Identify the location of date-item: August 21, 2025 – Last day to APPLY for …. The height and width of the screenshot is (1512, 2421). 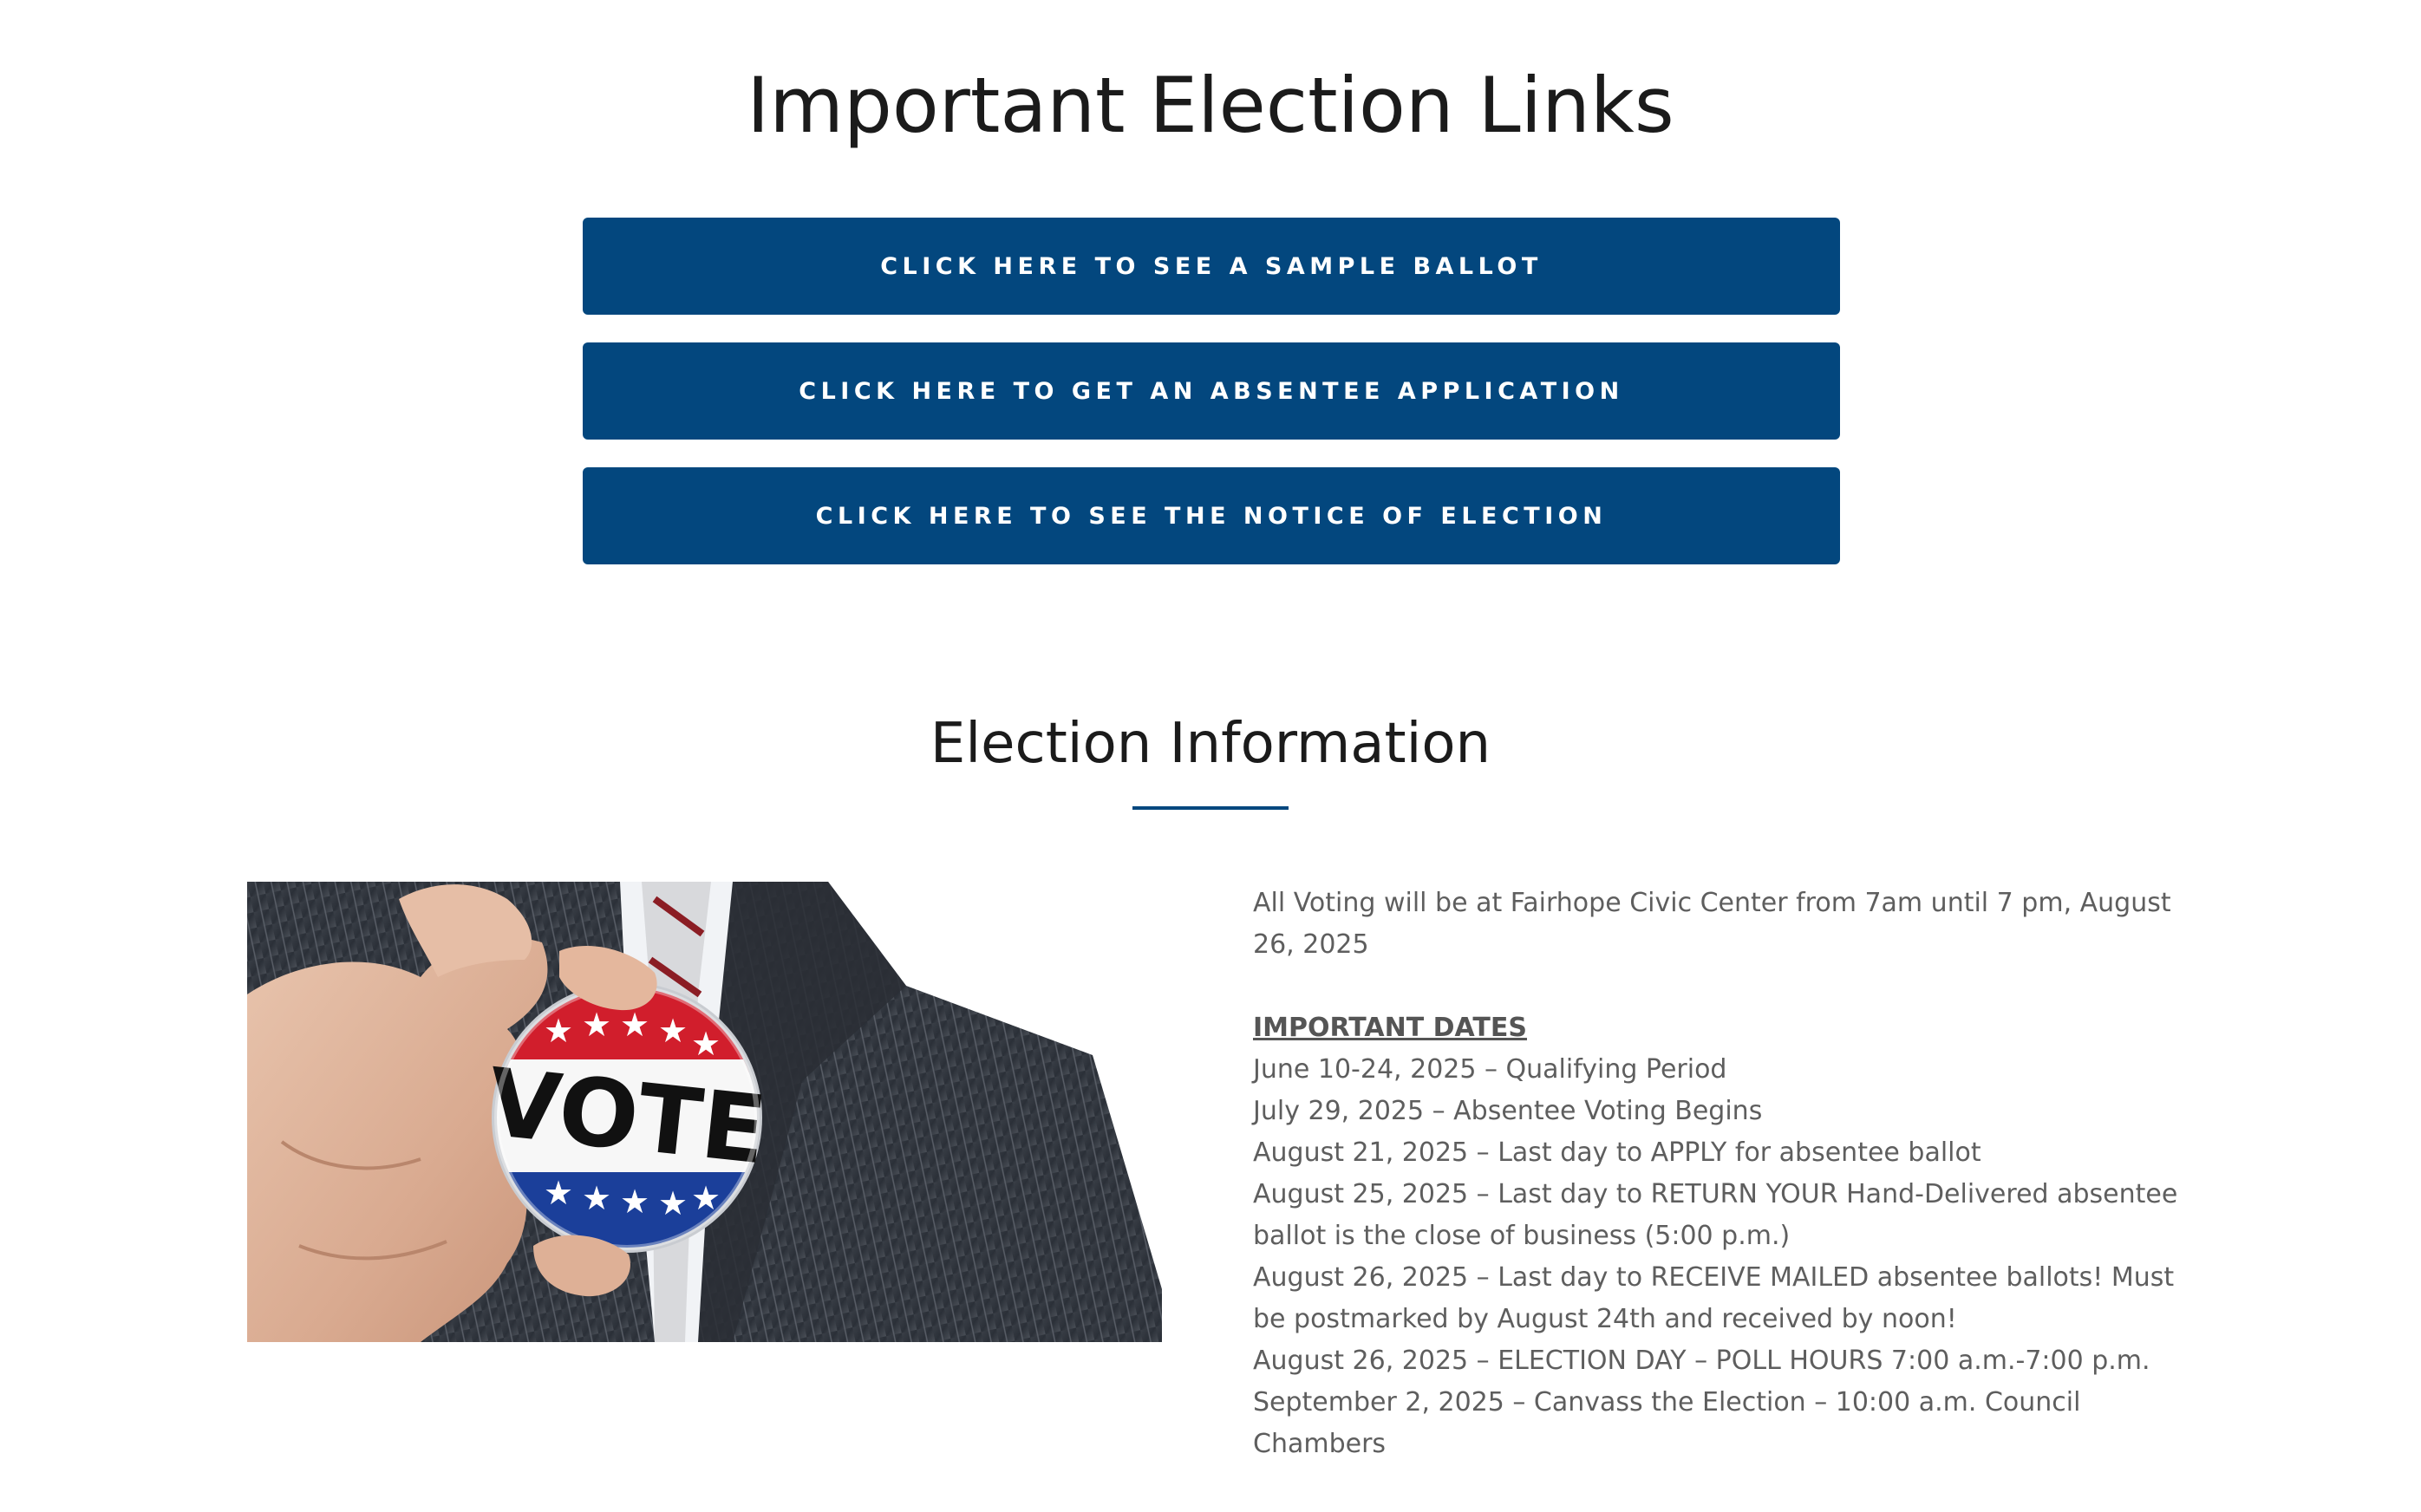
(1617, 1152).